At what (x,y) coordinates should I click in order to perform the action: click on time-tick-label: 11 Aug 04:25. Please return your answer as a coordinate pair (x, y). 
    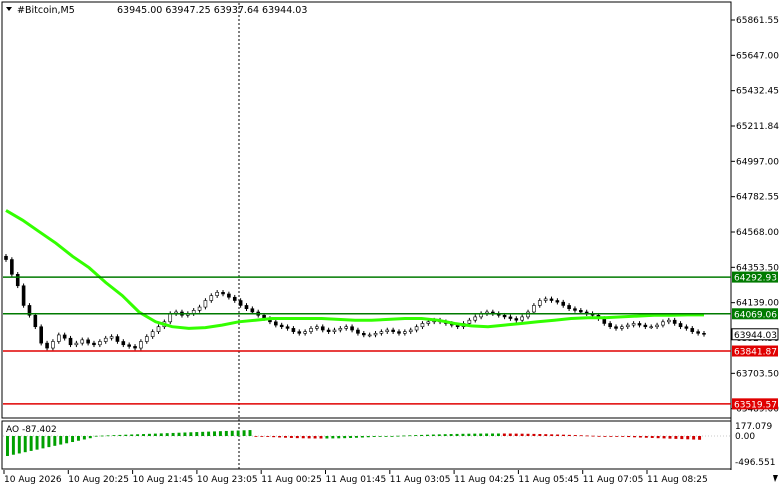
    Looking at the image, I should click on (484, 480).